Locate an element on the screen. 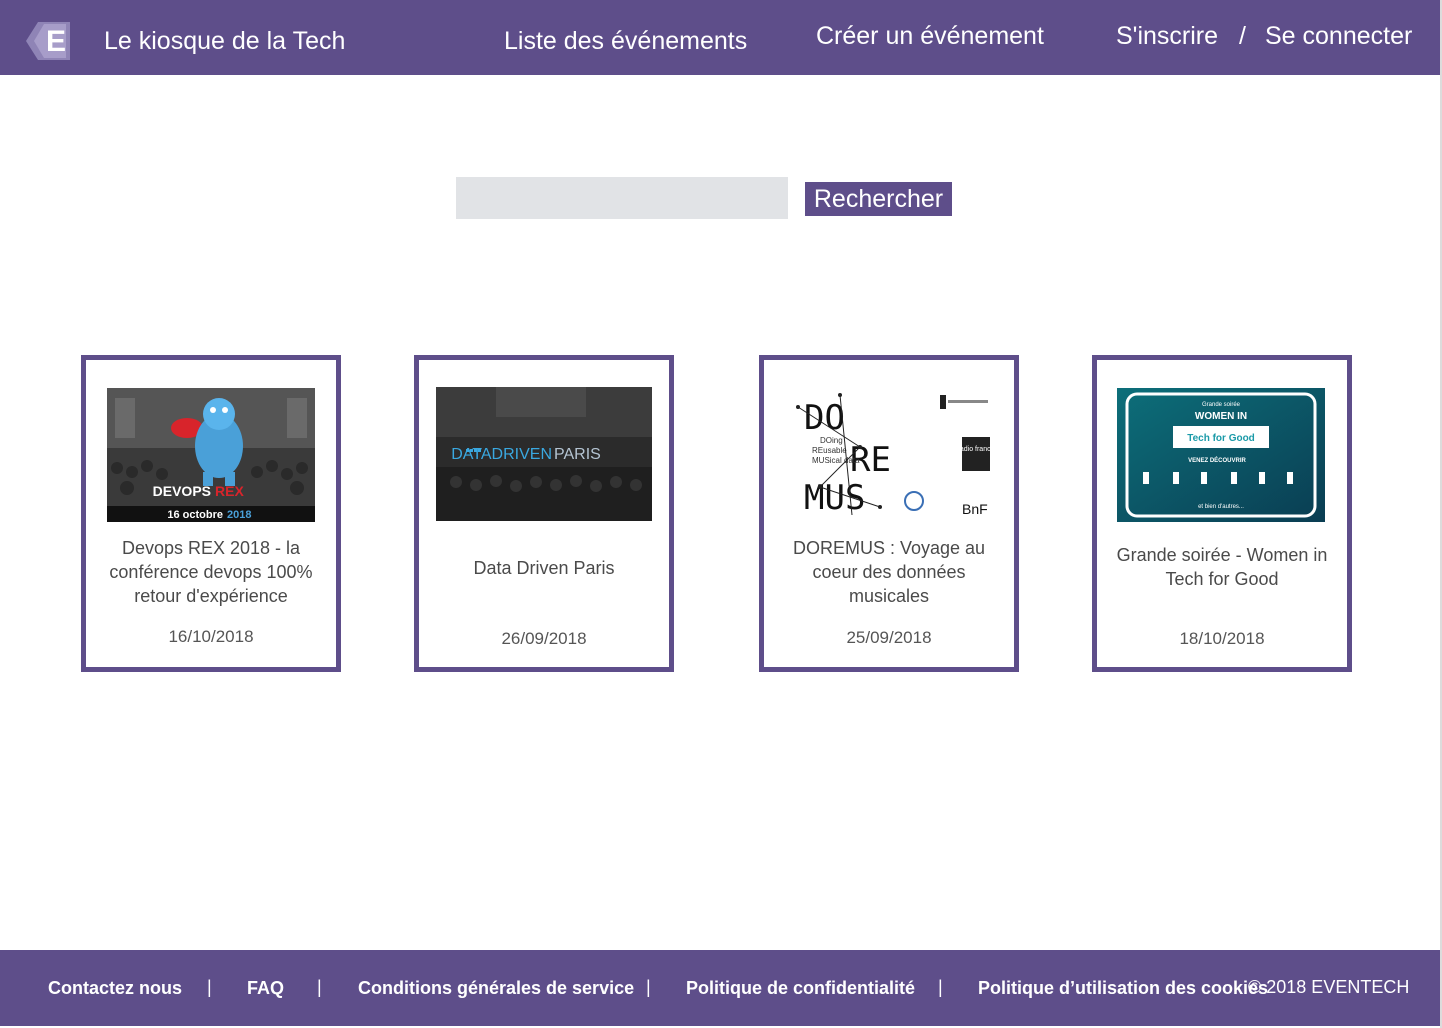 The height and width of the screenshot is (1028, 1442). event-title: Data Driven Paris is located at coordinates (544, 568).